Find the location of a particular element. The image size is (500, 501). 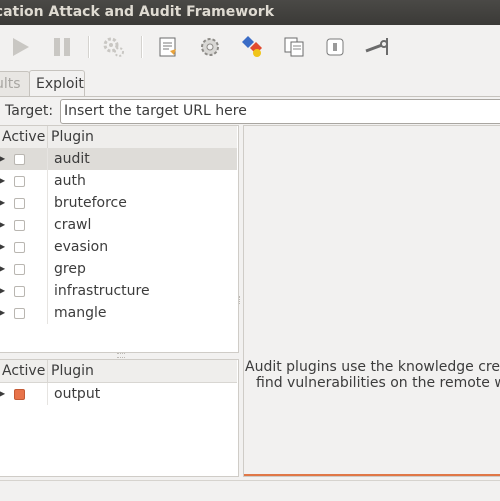

config-gear-icon is located at coordinates (210, 47).